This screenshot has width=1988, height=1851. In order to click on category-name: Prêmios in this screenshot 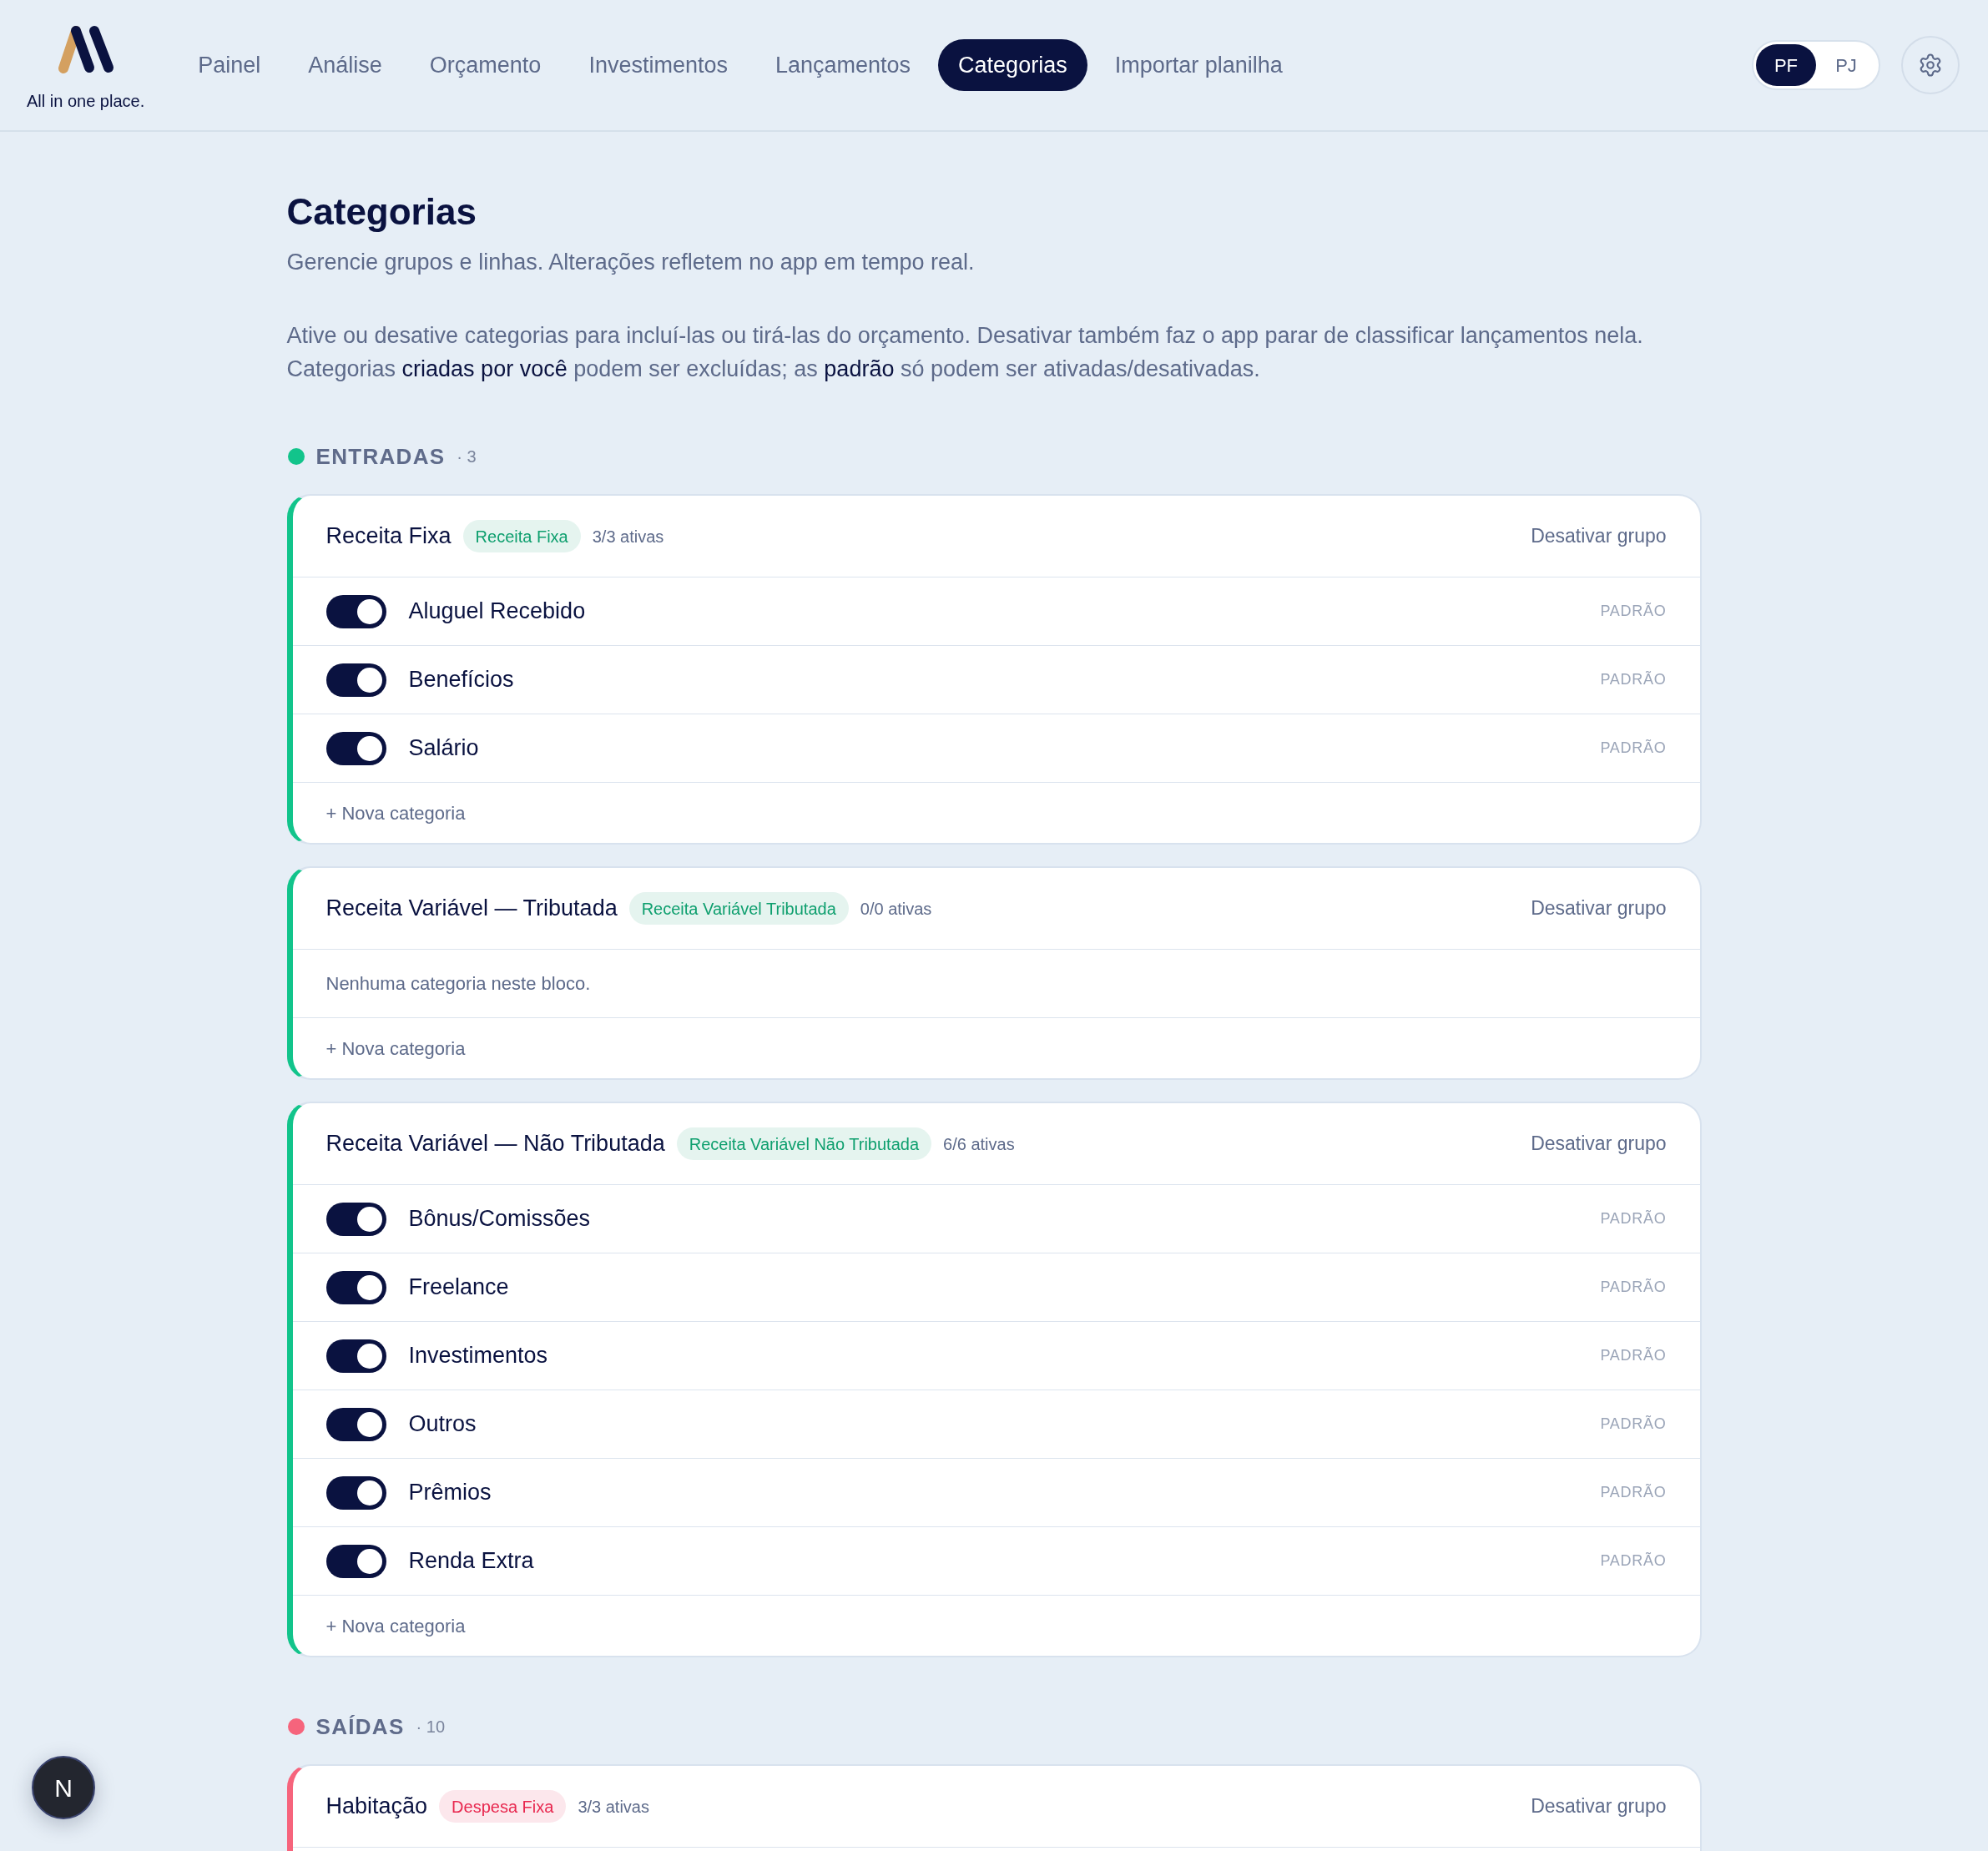, I will do `click(450, 1493)`.